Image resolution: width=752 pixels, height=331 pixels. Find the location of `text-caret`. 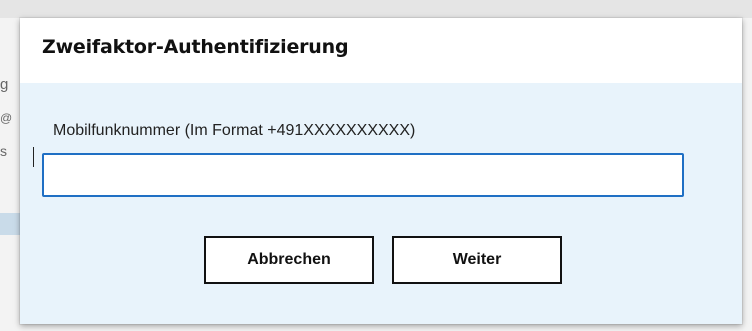

text-caret is located at coordinates (33, 157).